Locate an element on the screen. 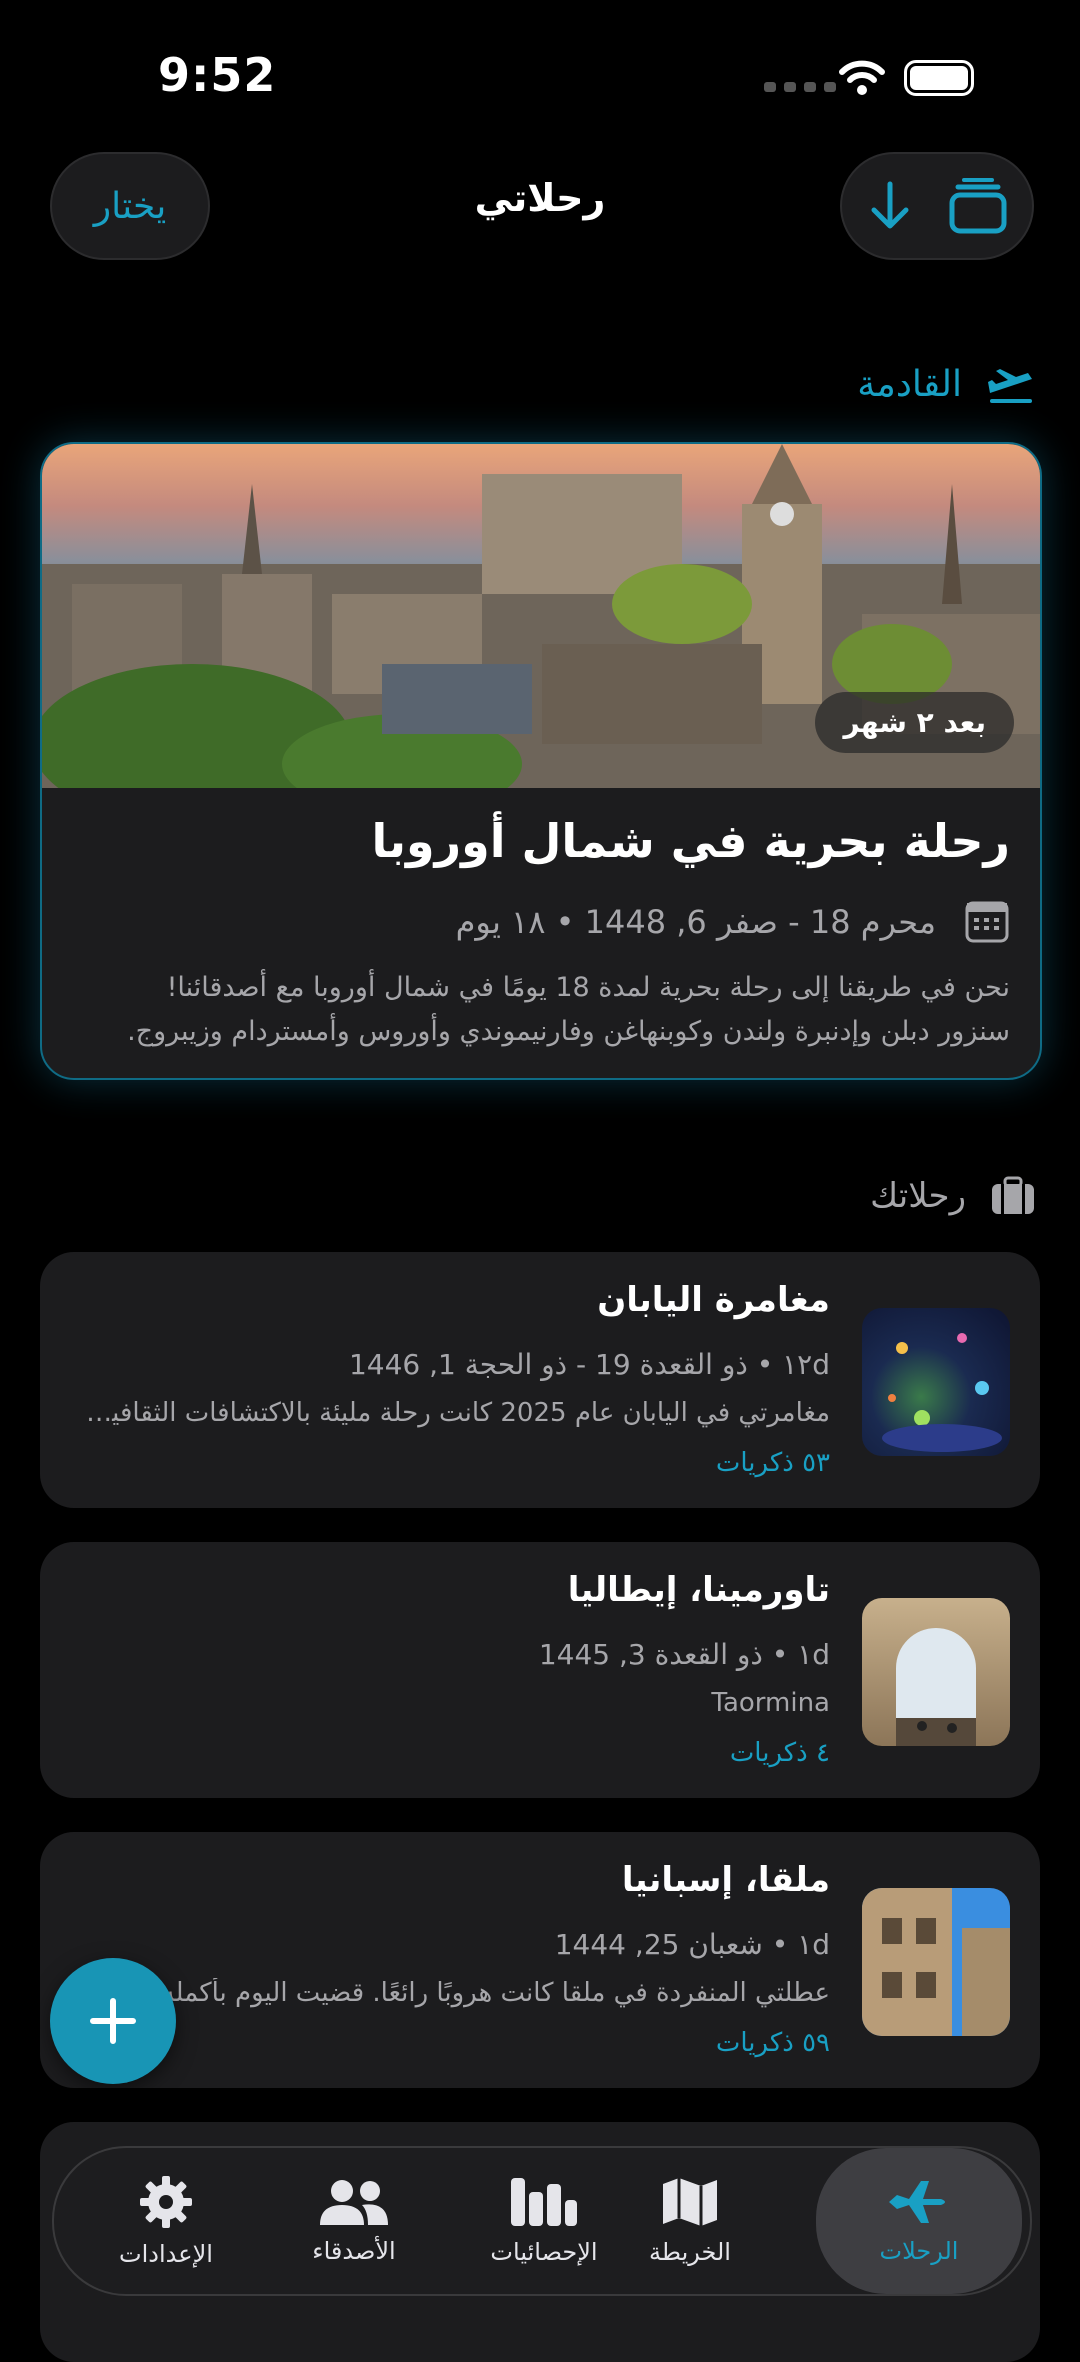  signal-icon is located at coordinates (800, 87).